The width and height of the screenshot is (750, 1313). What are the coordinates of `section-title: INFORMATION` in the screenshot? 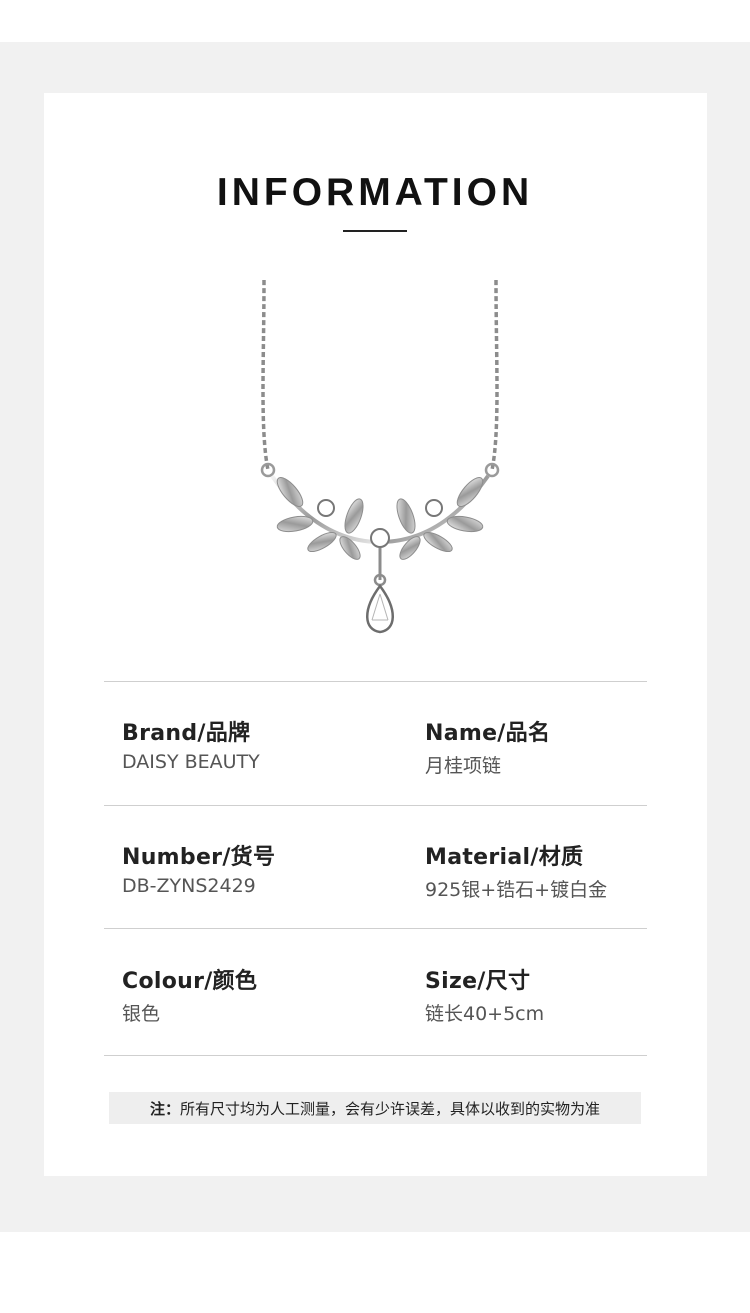 It's located at (375, 192).